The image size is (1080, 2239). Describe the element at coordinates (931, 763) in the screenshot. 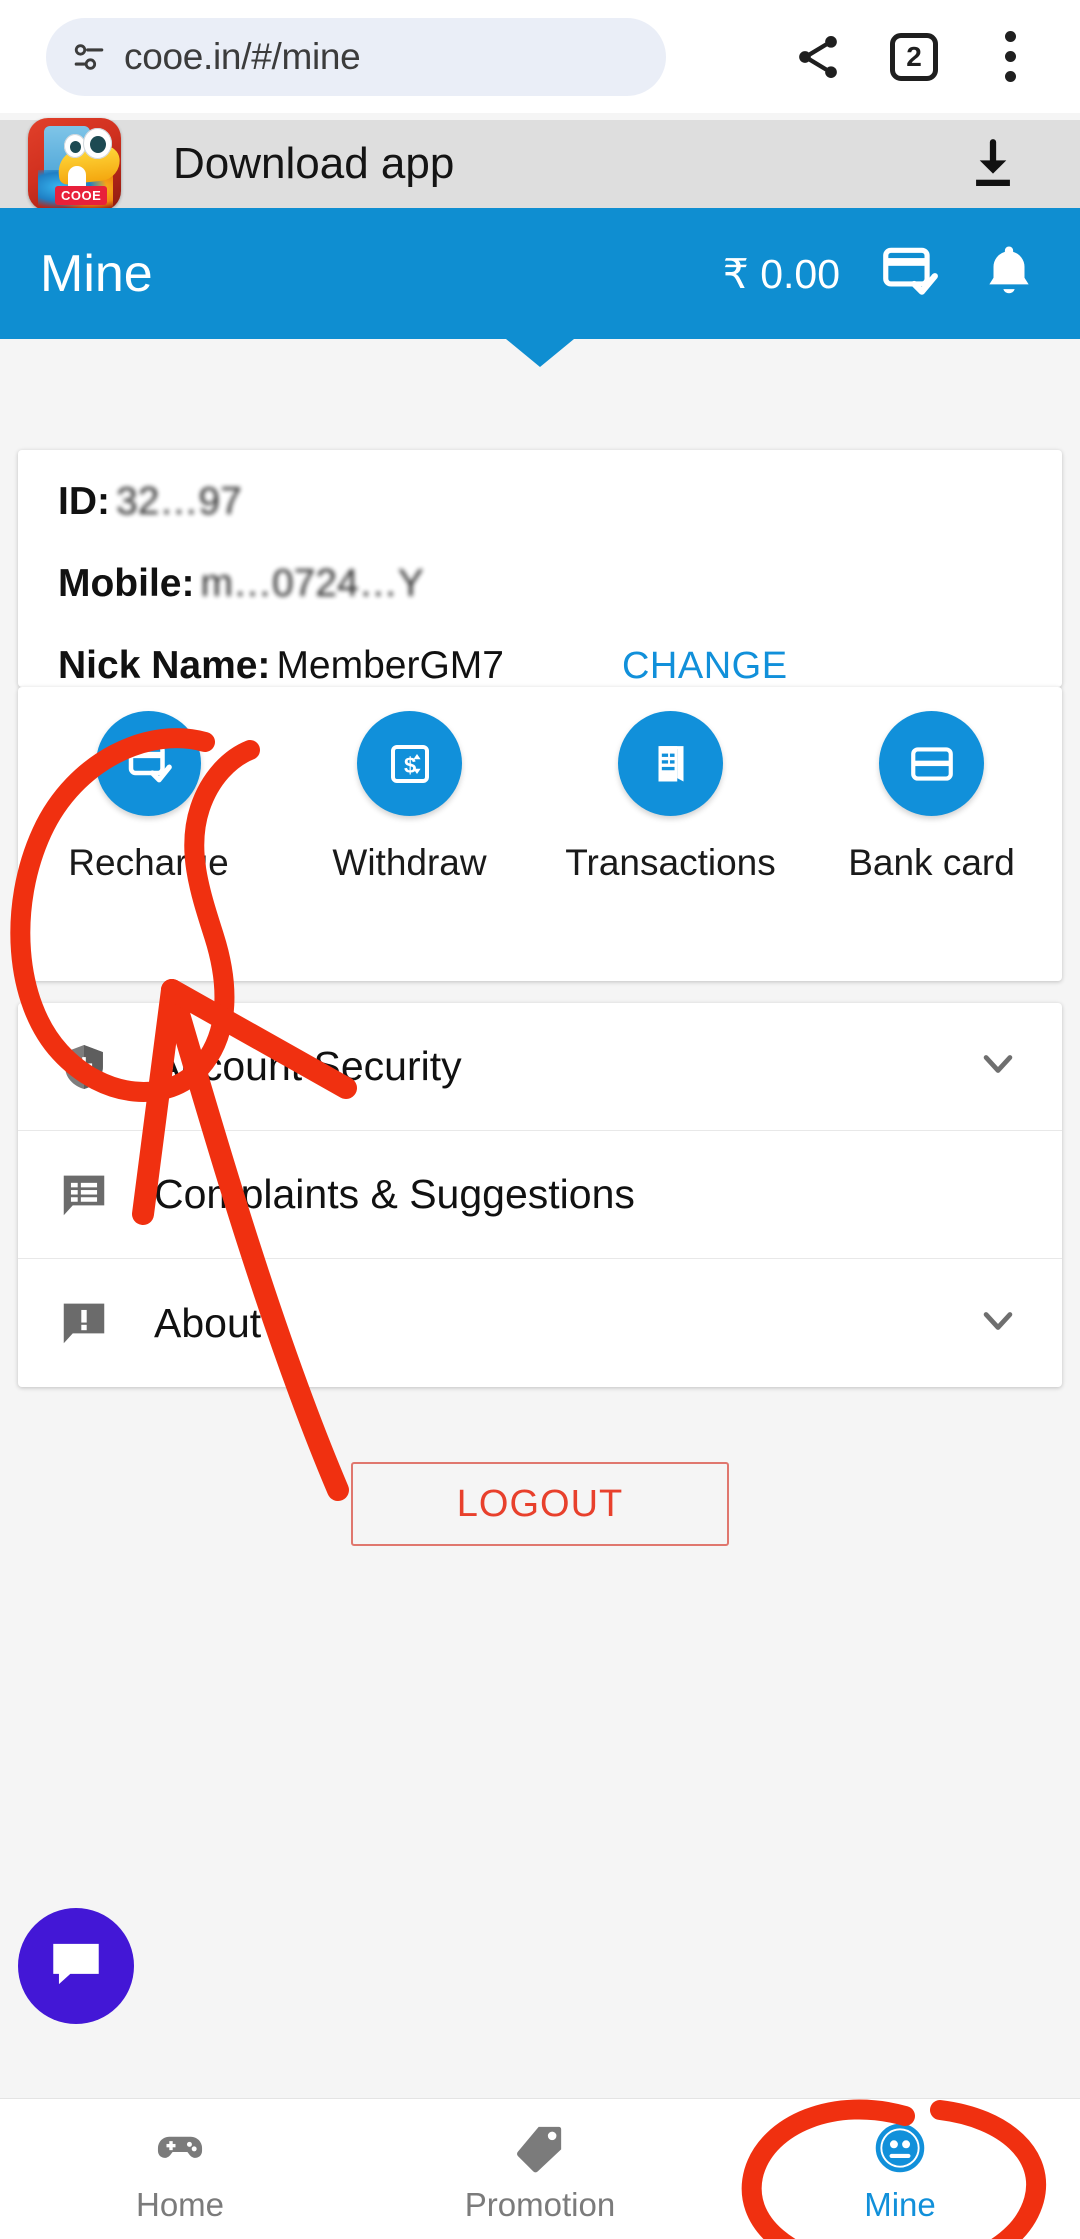

I see `bank-card-icon` at that location.